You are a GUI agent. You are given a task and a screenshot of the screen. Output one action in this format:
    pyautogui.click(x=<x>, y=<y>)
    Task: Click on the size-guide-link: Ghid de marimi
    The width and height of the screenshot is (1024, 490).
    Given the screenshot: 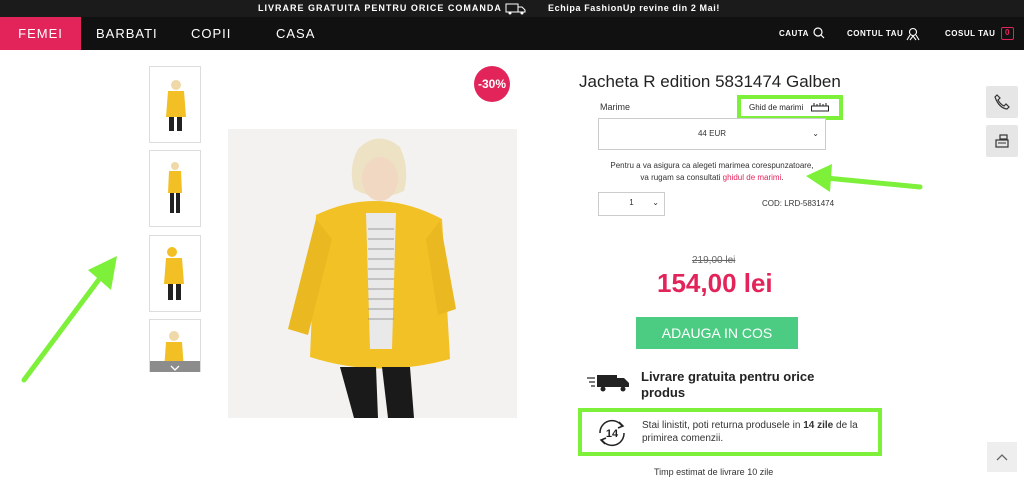 What is the action you would take?
    pyautogui.click(x=790, y=107)
    